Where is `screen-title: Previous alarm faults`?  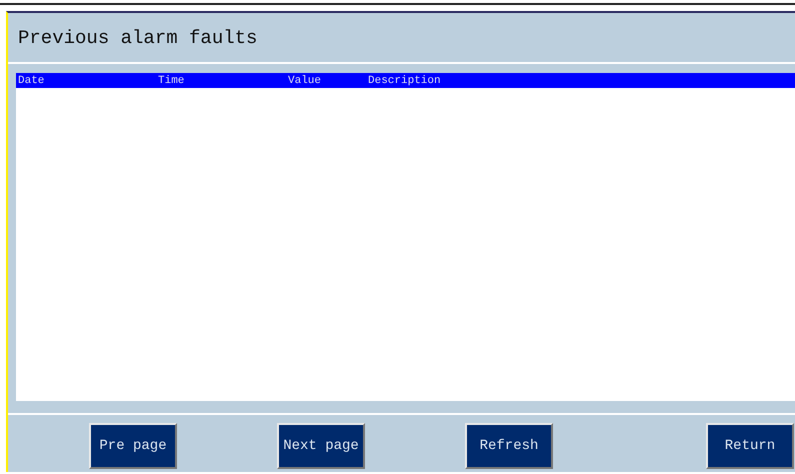 screen-title: Previous alarm faults is located at coordinates (138, 37).